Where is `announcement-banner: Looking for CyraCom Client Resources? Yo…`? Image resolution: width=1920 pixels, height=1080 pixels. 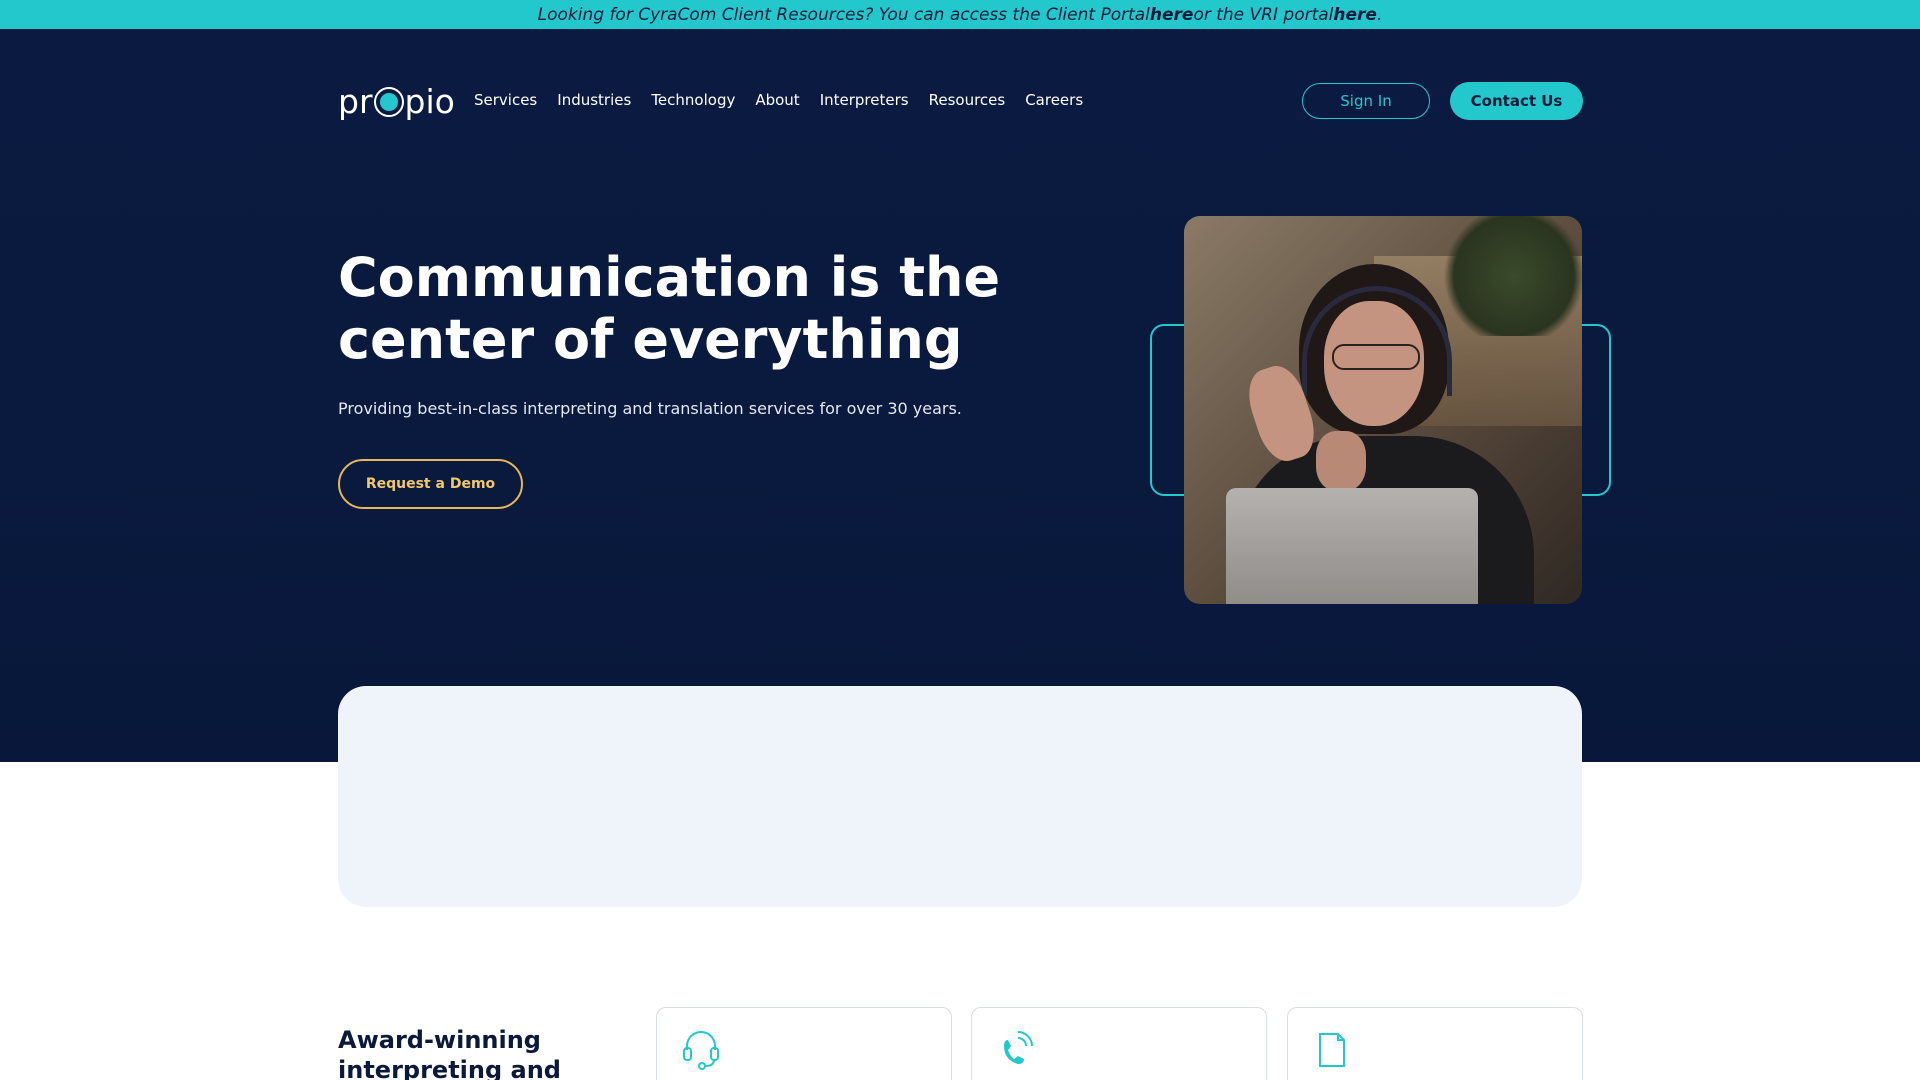
announcement-banner: Looking for CyraCom Client Resources? Yo… is located at coordinates (960, 14).